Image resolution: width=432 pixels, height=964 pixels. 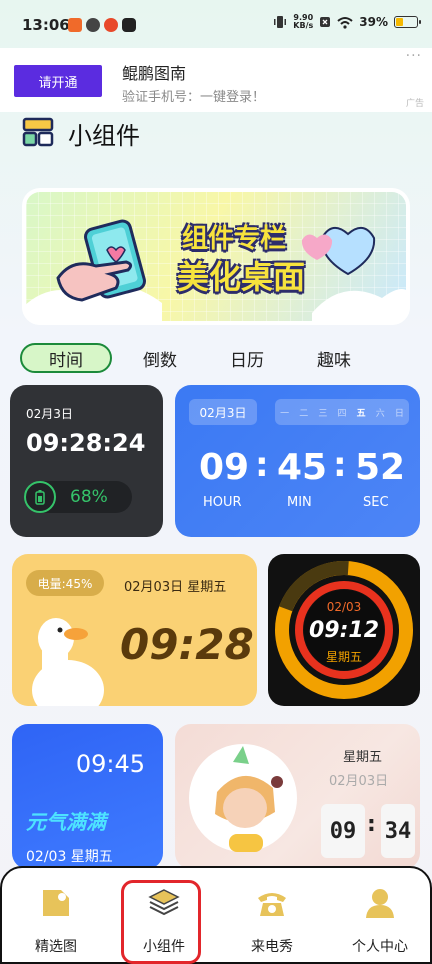 What do you see at coordinates (323, 413) in the screenshot?
I see `weekday-item: 三` at bounding box center [323, 413].